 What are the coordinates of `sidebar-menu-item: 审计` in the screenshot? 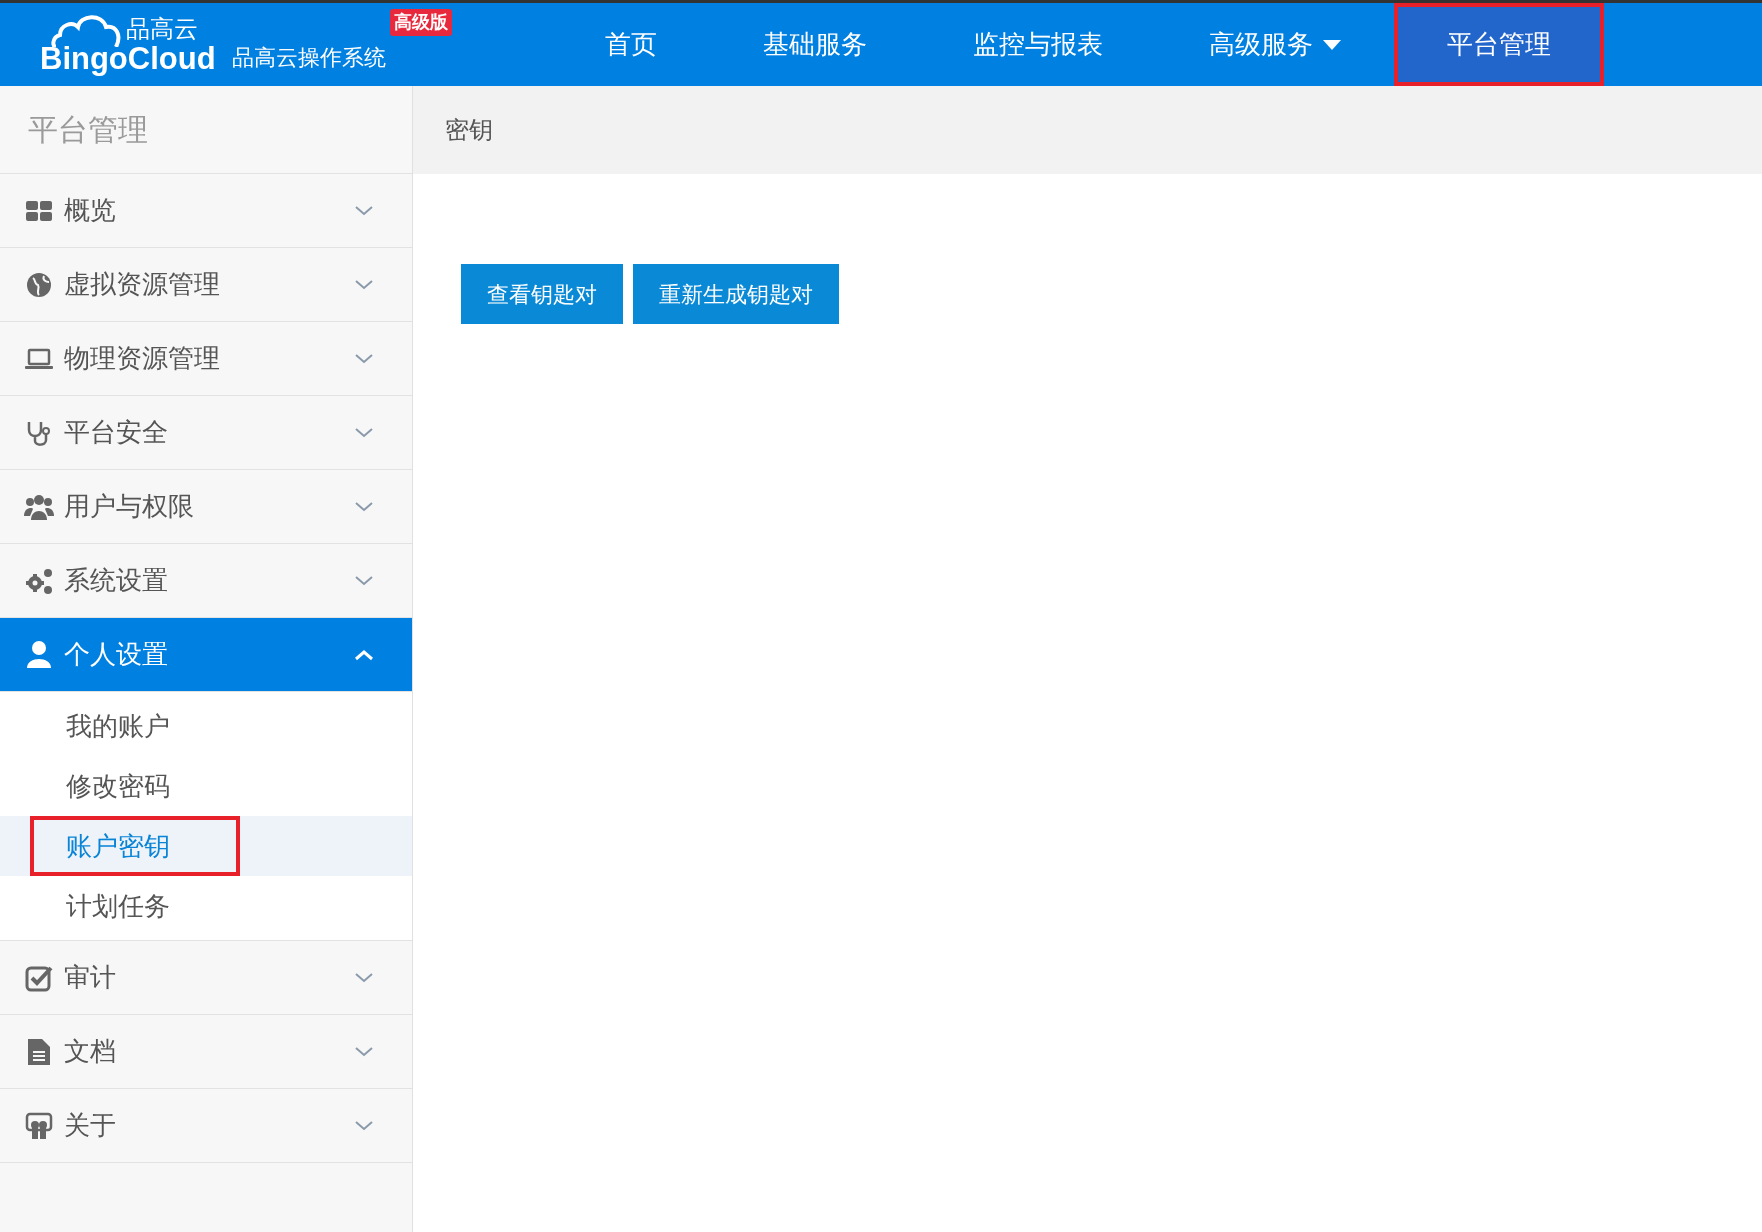 It's located at (206, 978).